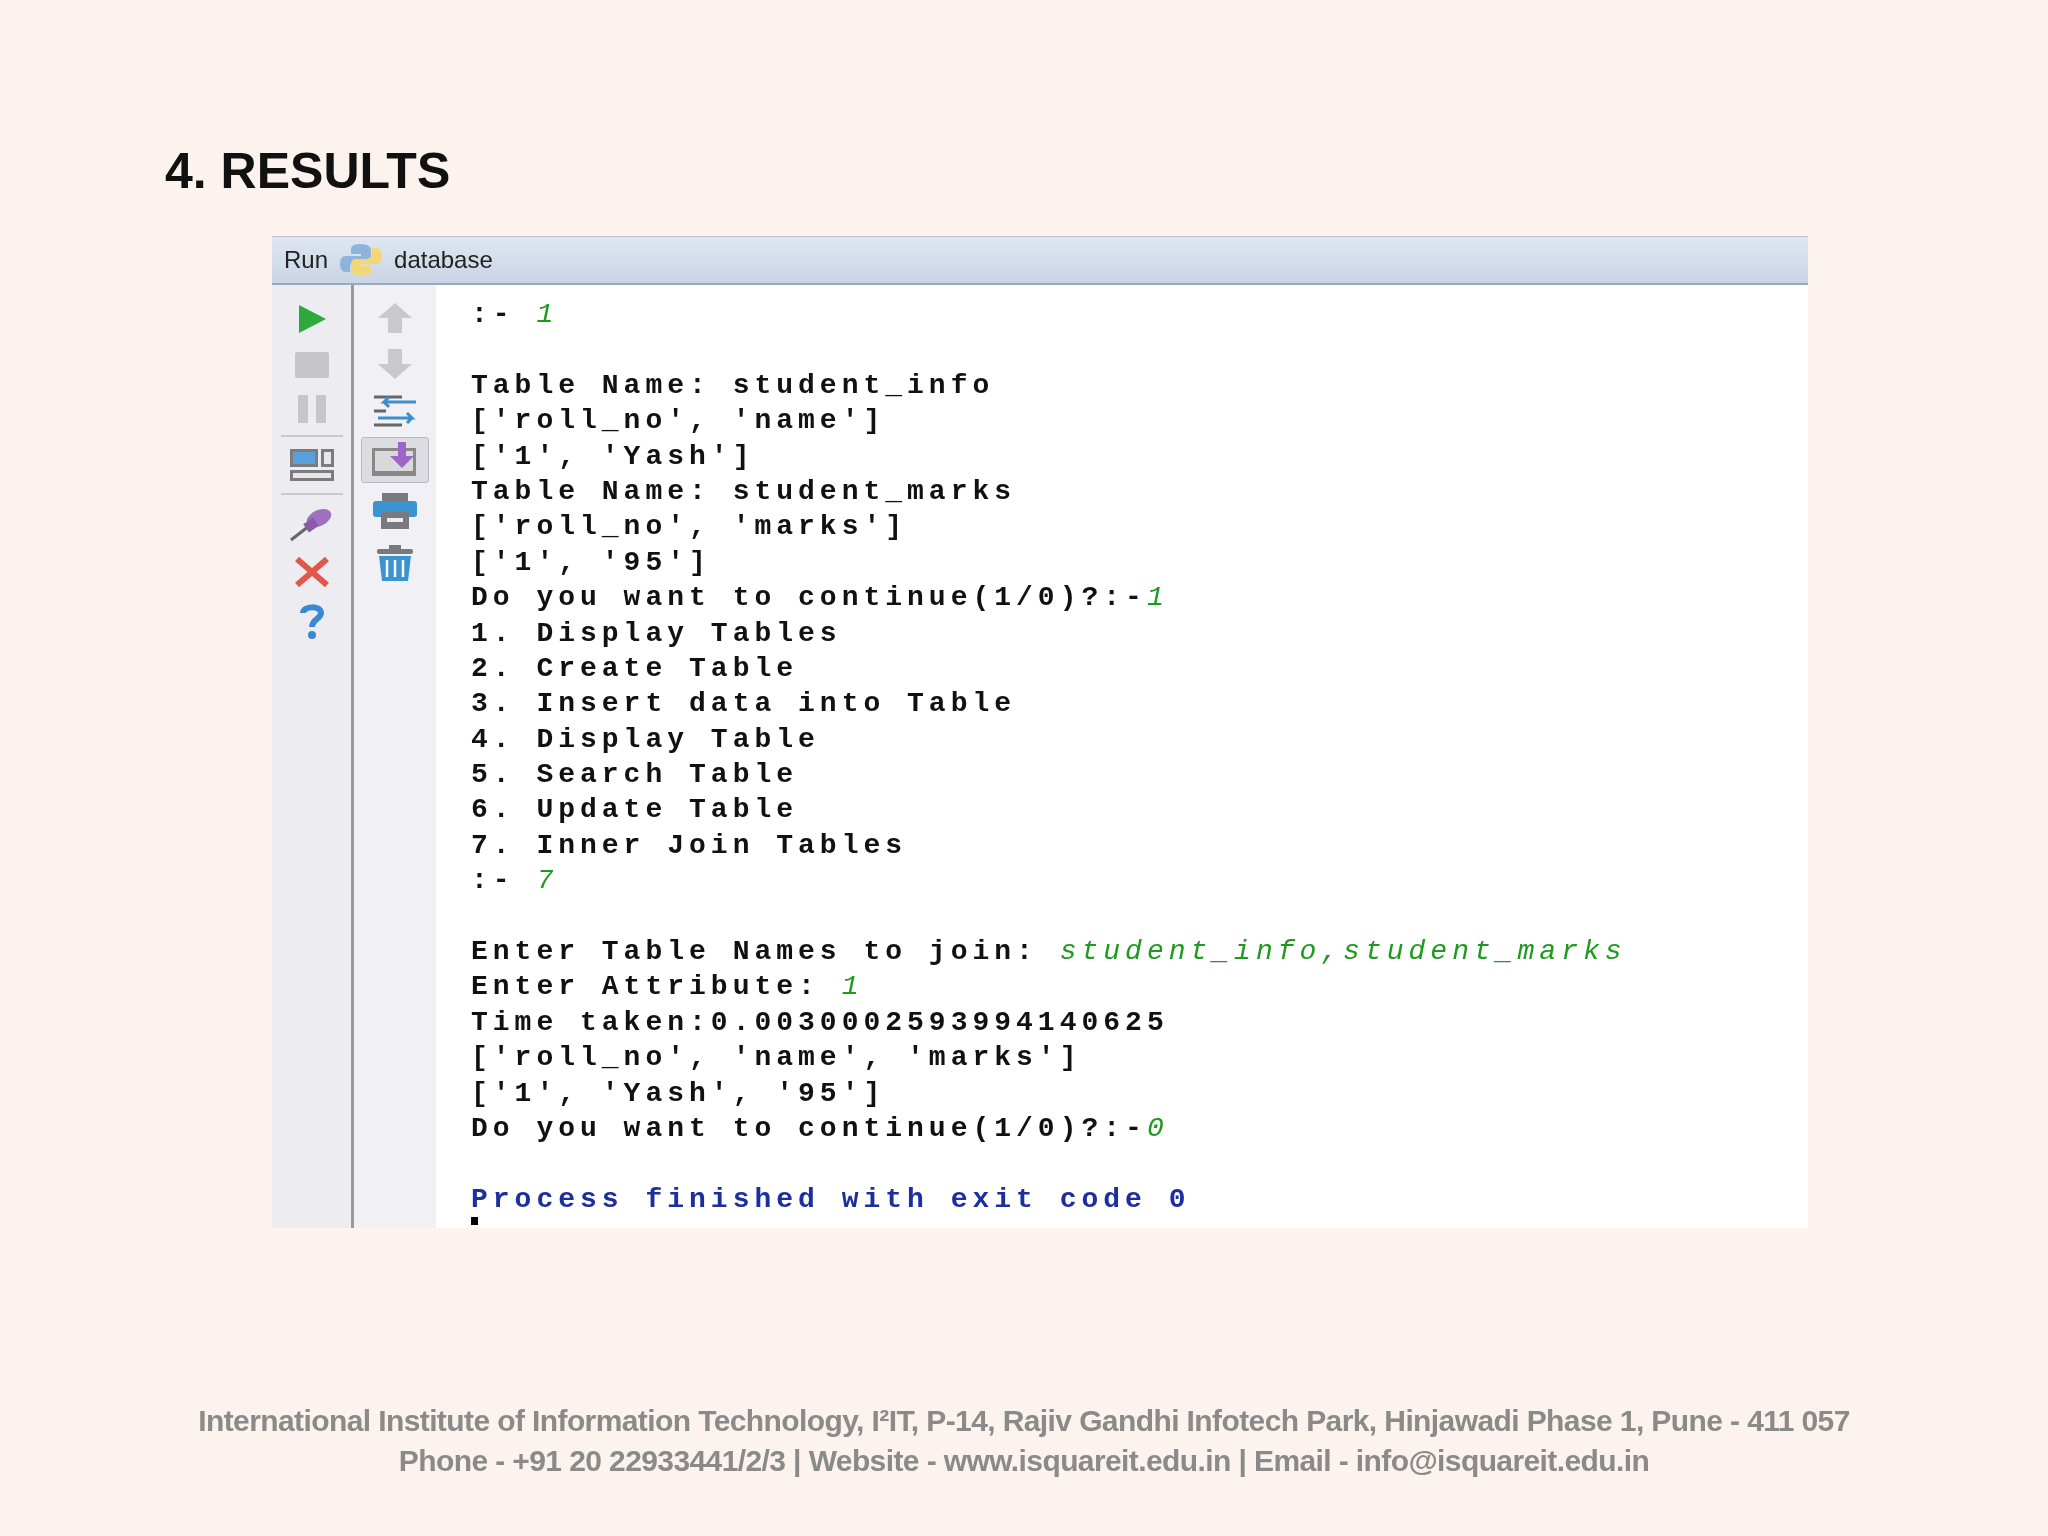  I want to click on console-line: 7. Inner Join Tables, so click(689, 845).